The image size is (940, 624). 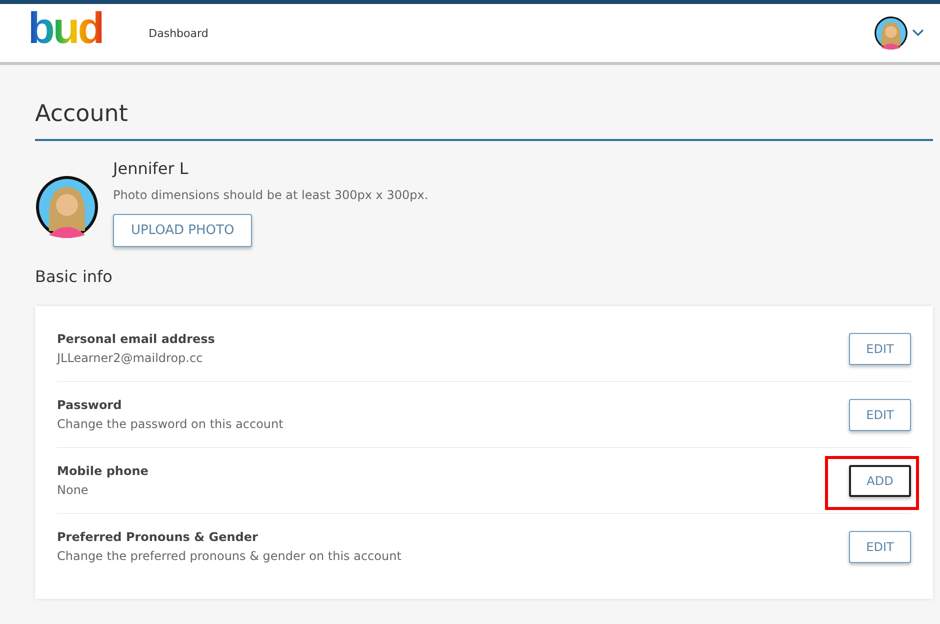 I want to click on field-label: Password, so click(x=90, y=405).